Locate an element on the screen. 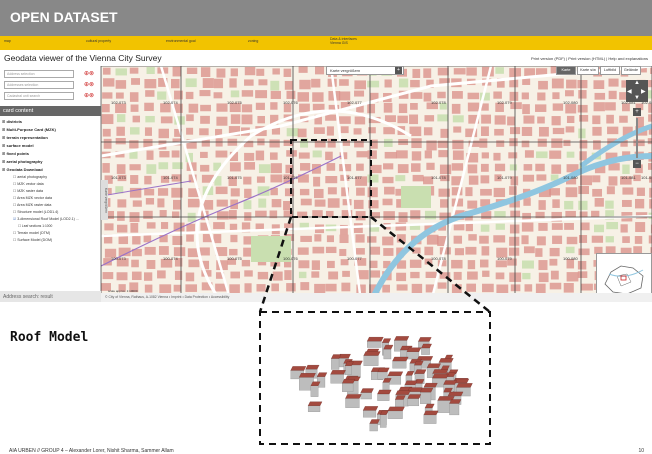  layer-label: Area MZK raster data is located at coordinates (34, 205).